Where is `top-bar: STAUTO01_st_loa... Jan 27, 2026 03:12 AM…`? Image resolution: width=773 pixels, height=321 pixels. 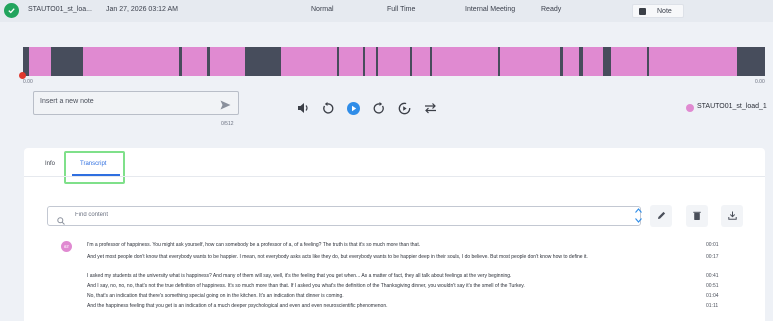 top-bar: STAUTO01_st_loa... Jan 27, 2026 03:12 AM… is located at coordinates (386, 11).